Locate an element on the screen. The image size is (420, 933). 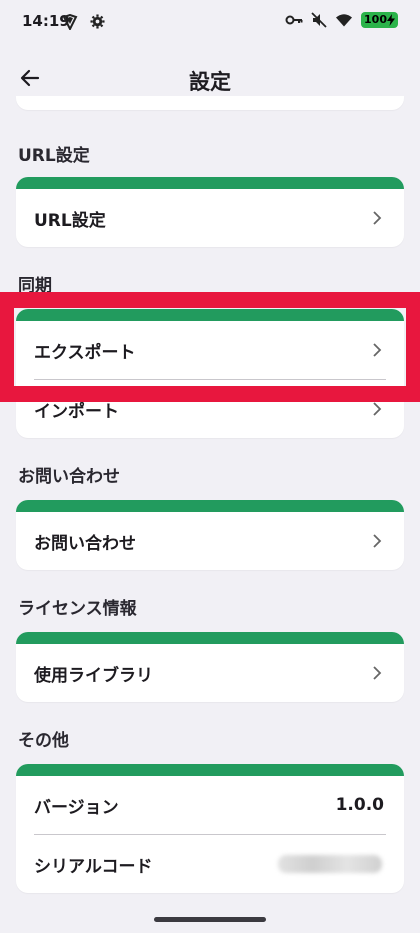
contact-label: お問い合わせ is located at coordinates (85, 543).